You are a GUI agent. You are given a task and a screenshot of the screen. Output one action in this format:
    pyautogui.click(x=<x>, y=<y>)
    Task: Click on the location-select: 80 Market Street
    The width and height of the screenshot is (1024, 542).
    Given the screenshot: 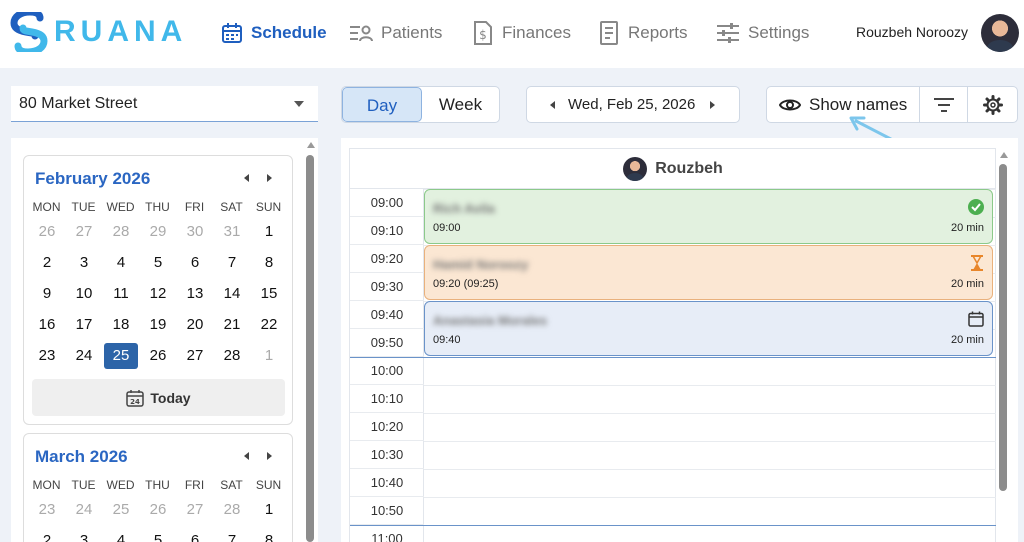 What is the action you would take?
    pyautogui.click(x=164, y=104)
    